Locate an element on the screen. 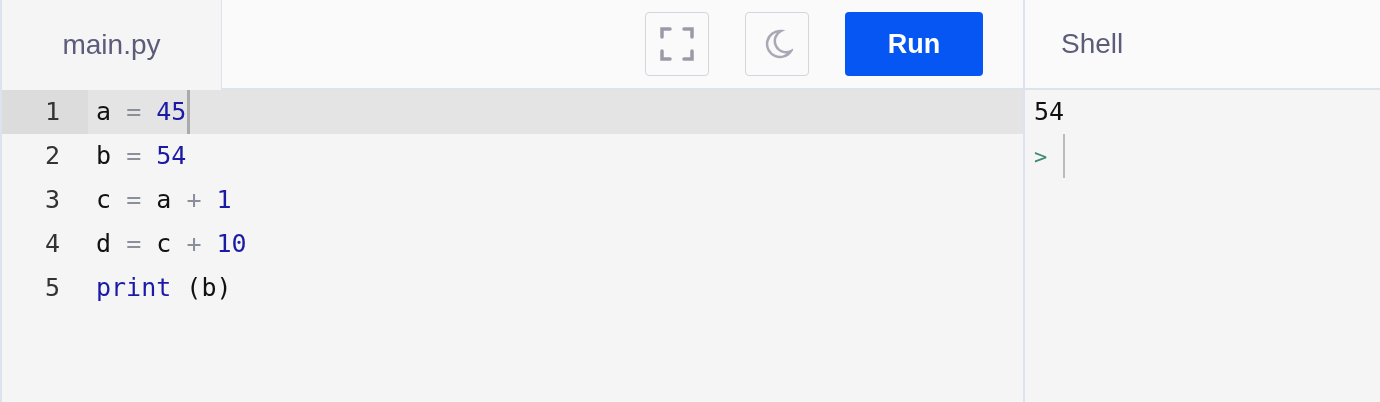 Image resolution: width=1380 pixels, height=402 pixels. shell-title: Shell is located at coordinates (1092, 44).